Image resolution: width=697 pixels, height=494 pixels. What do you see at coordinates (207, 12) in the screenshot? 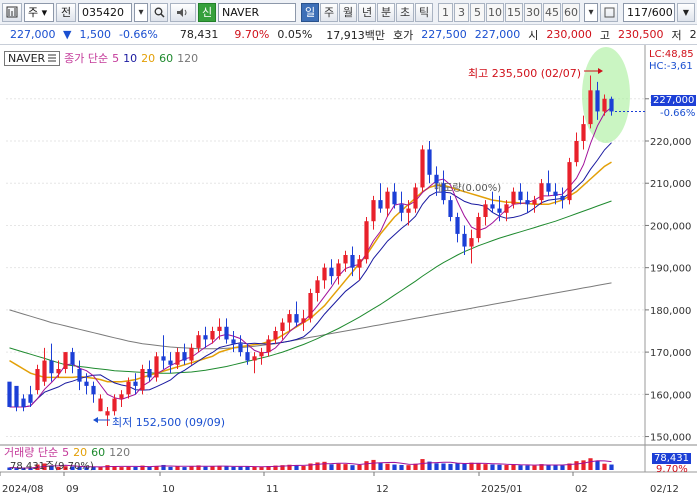
I see `new-badge: 신` at bounding box center [207, 12].